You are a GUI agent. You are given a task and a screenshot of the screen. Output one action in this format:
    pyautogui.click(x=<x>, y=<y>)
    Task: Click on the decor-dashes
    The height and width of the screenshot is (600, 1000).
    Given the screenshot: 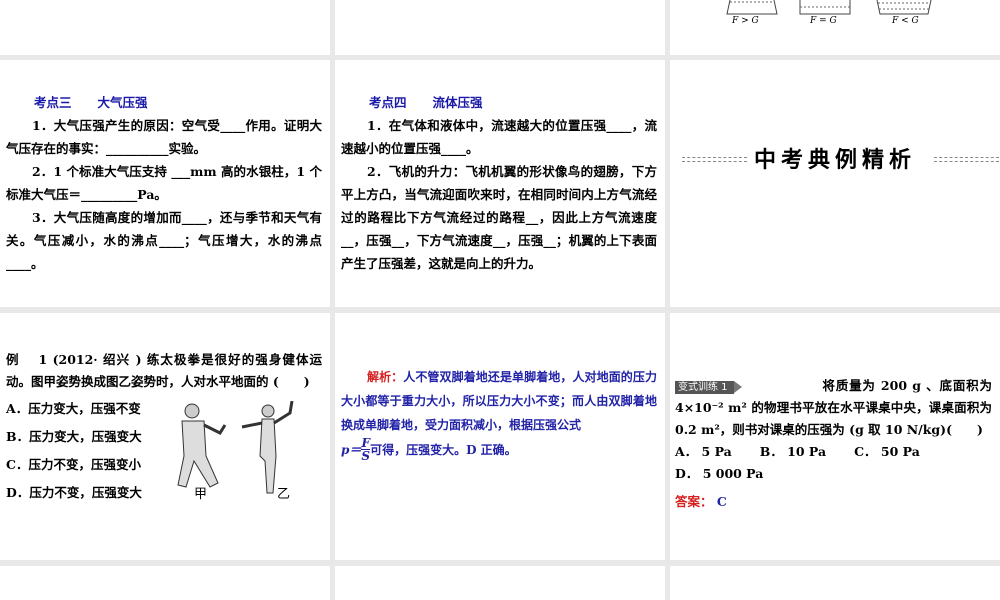 What is the action you would take?
    pyautogui.click(x=966, y=159)
    